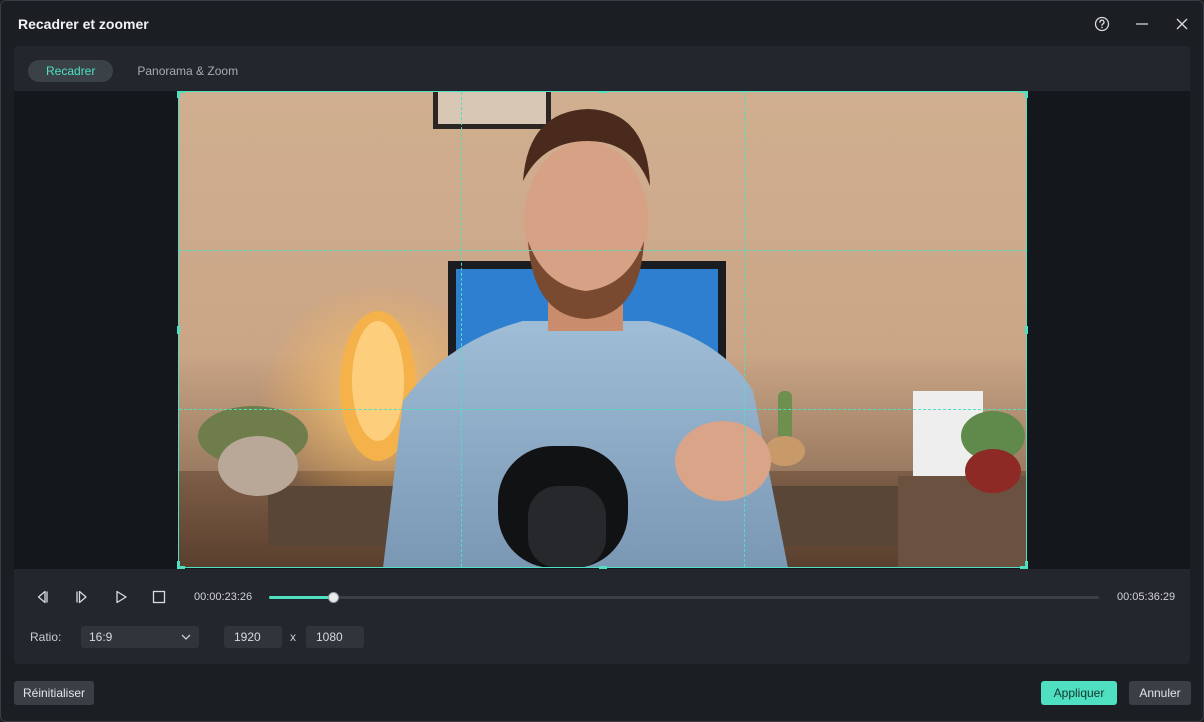  I want to click on tab-panorama-zoom: Panorama & Zoom, so click(187, 71).